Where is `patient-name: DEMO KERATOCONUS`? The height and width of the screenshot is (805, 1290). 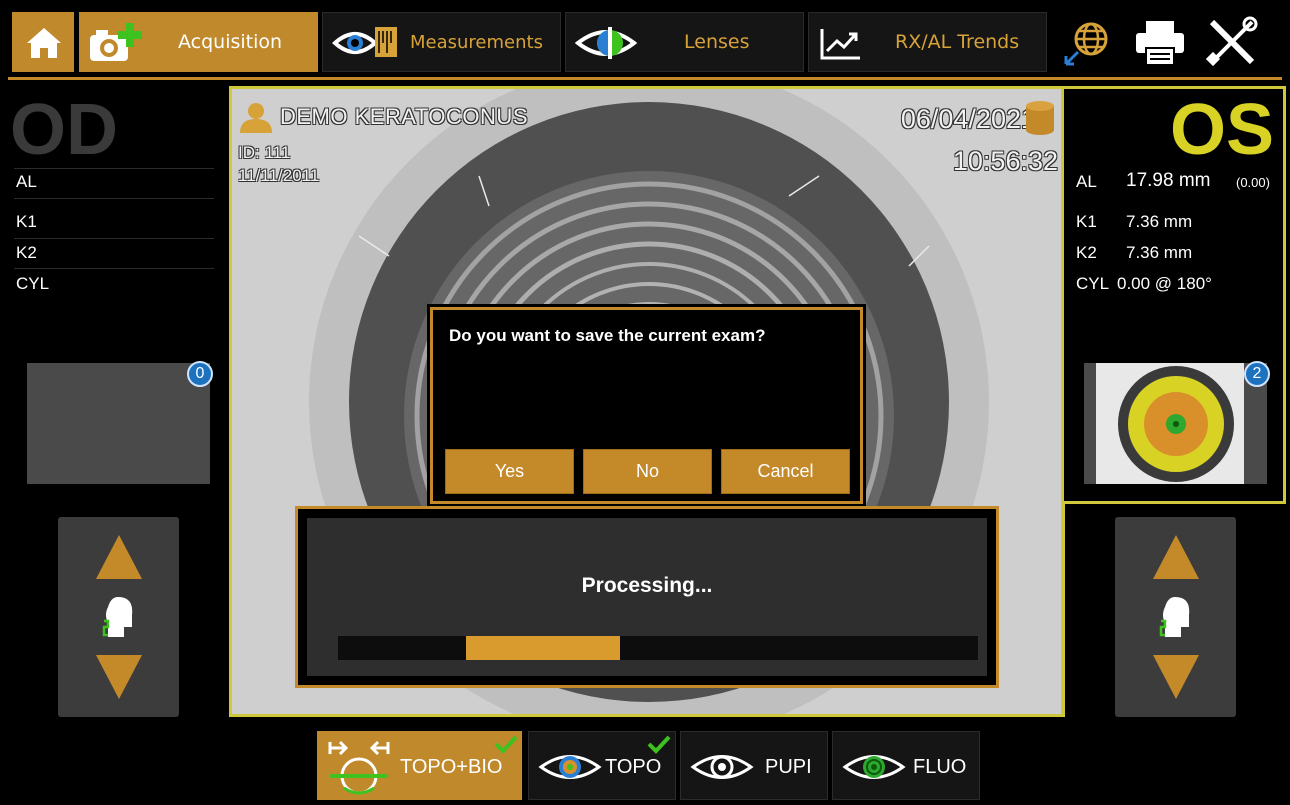
patient-name: DEMO KERATOCONUS is located at coordinates (404, 116).